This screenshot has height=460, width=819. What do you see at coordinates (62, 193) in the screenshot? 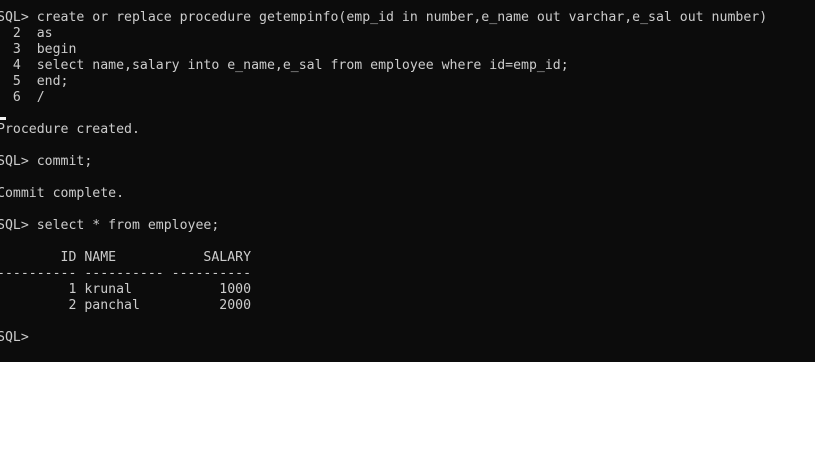
I see `commit-complete-message: Commit complete.` at bounding box center [62, 193].